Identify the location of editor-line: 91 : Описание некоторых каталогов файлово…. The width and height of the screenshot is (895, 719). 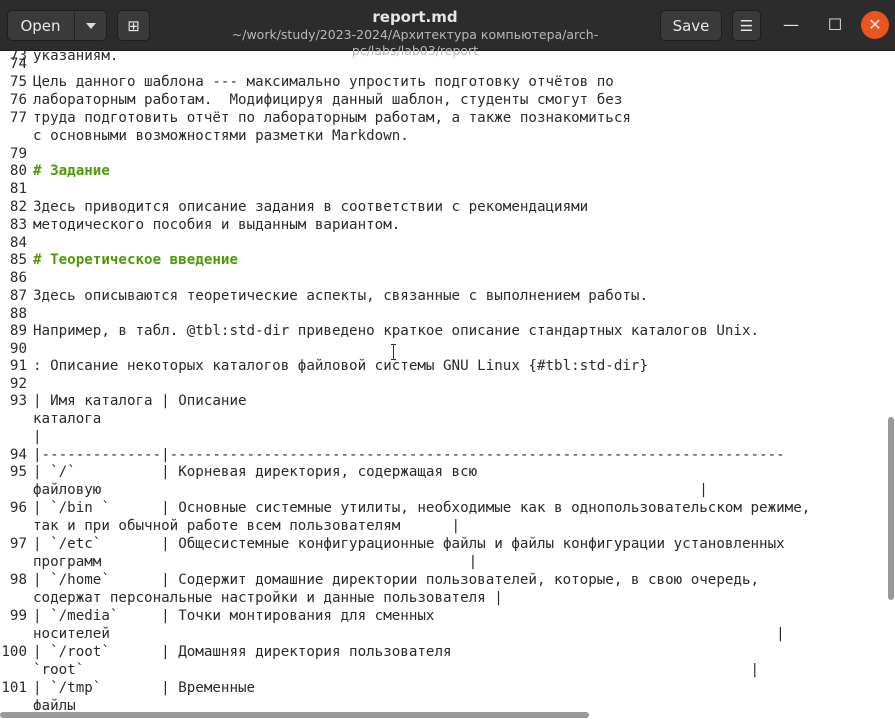
(324, 366).